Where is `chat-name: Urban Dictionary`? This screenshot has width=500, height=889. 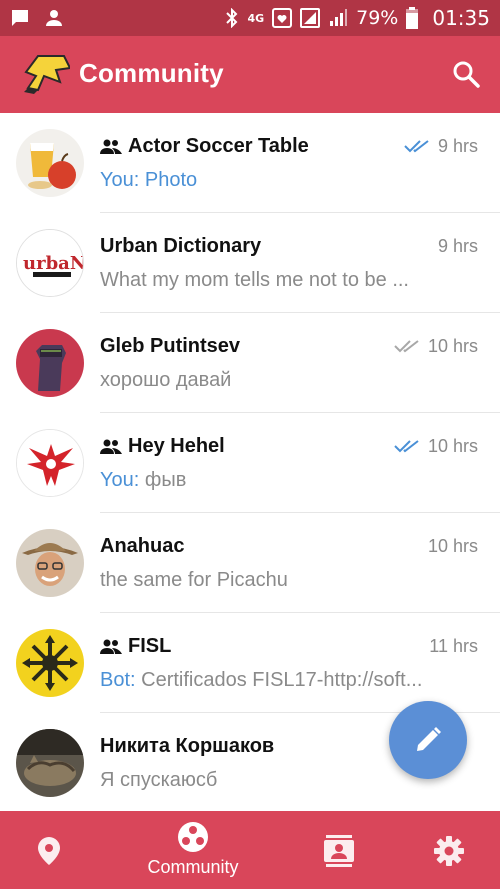 chat-name: Urban Dictionary is located at coordinates (181, 245).